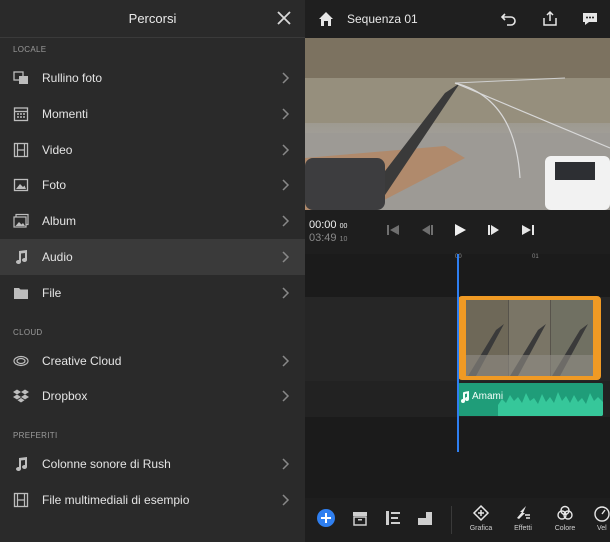  I want to click on current-timecode: 00:00 00, so click(328, 225).